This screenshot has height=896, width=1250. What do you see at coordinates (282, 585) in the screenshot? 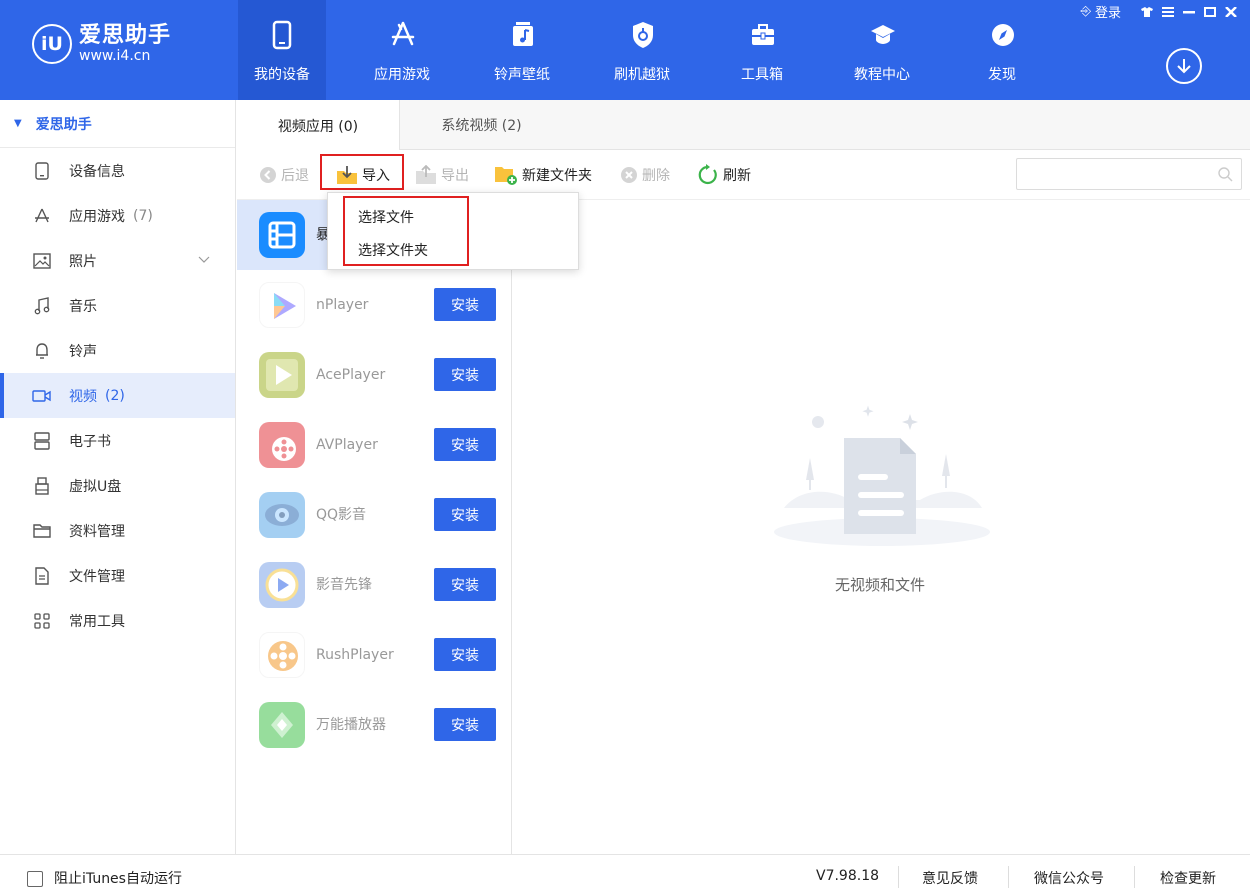
I see `yingyin-xianfeng-icon` at bounding box center [282, 585].